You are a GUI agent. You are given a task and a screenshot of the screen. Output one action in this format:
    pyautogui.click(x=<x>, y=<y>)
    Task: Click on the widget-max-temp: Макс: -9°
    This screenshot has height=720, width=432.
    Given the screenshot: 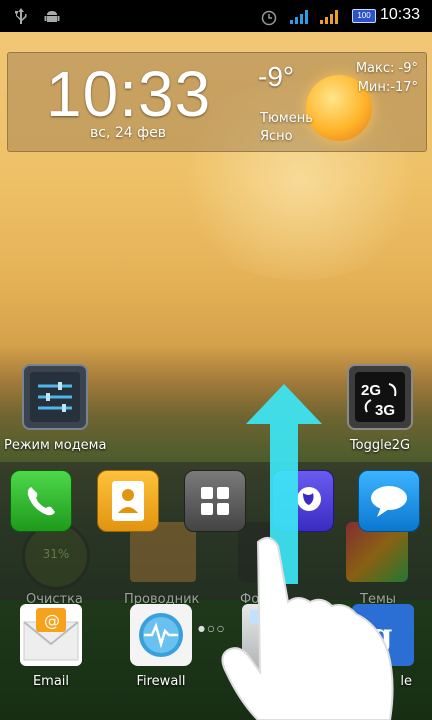 What is the action you would take?
    pyautogui.click(x=386, y=68)
    